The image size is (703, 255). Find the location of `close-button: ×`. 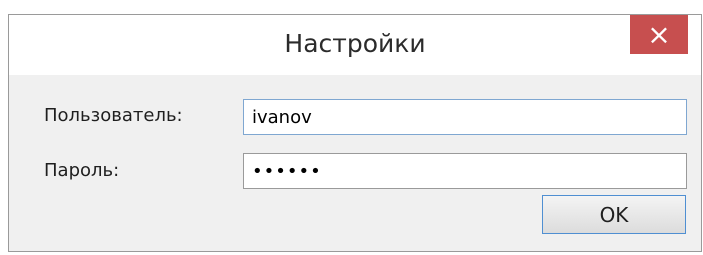

close-button: × is located at coordinates (659, 34).